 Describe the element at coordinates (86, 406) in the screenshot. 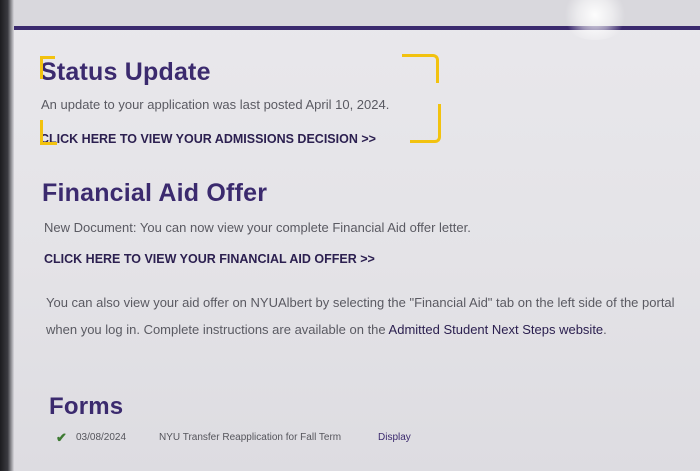

I see `forms-heading: Forms` at that location.